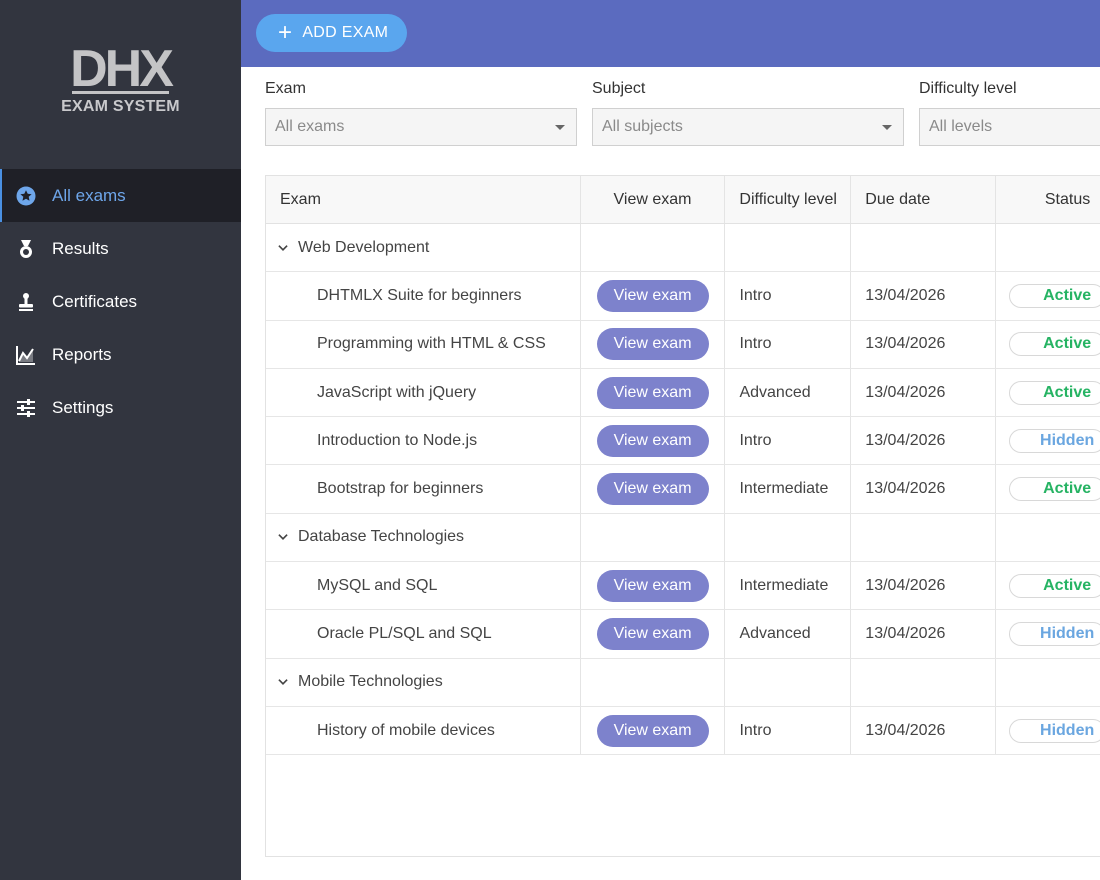 The image size is (1100, 880). I want to click on logo: DHX EXAM SYSTEM, so click(120, 79).